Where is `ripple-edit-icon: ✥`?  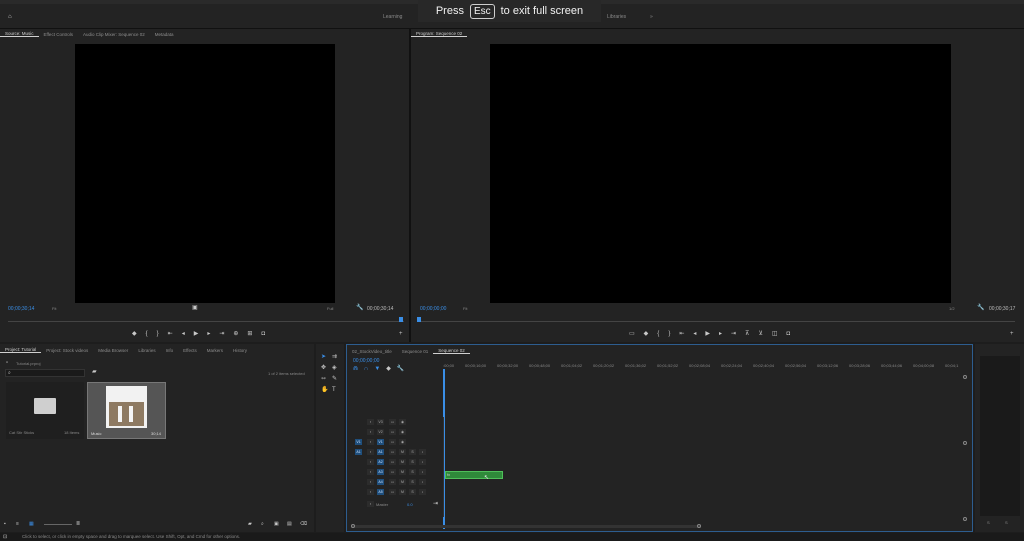
ripple-edit-icon: ✥ is located at coordinates (323, 368).